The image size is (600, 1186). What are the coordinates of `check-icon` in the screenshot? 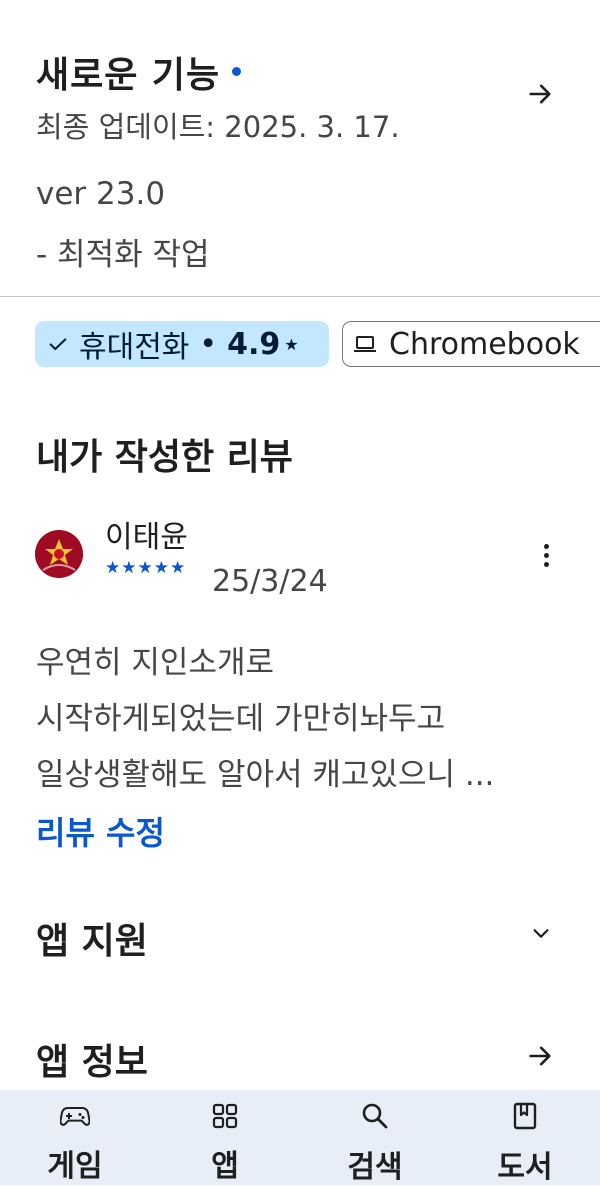 It's located at (58, 344).